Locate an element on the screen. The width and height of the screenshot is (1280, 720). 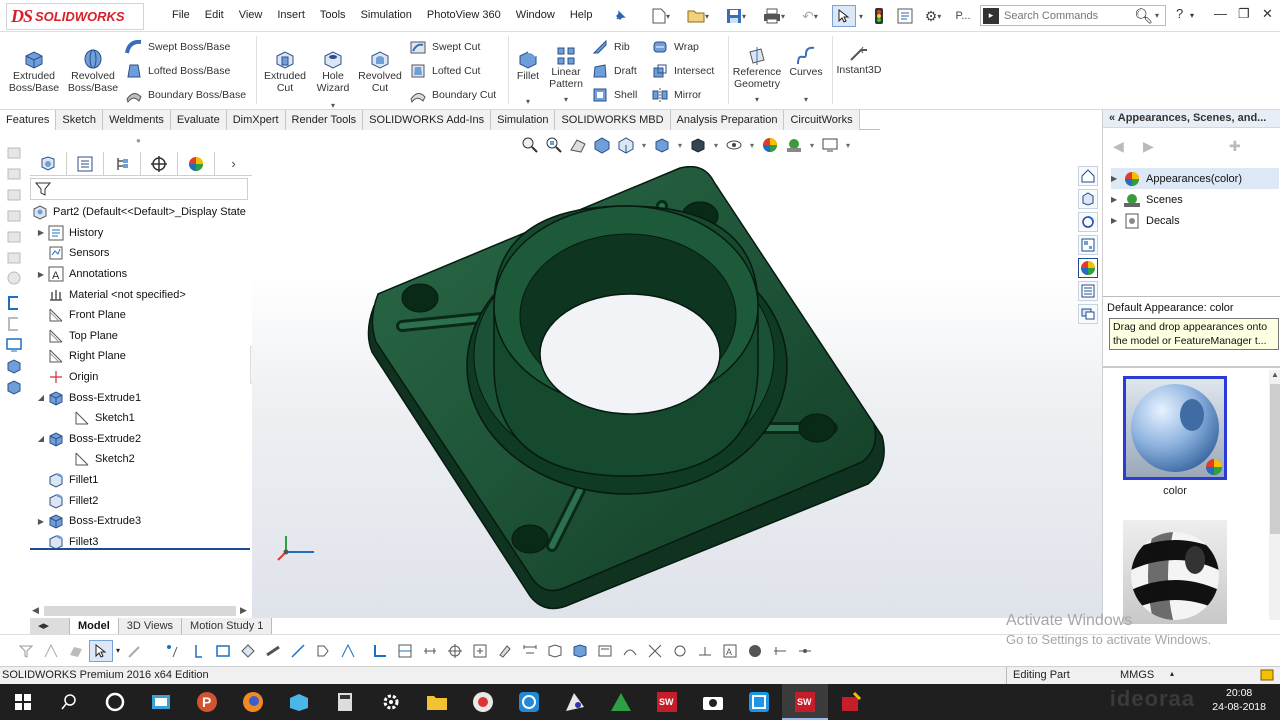
previous-view-icon is located at coordinates (578, 145).